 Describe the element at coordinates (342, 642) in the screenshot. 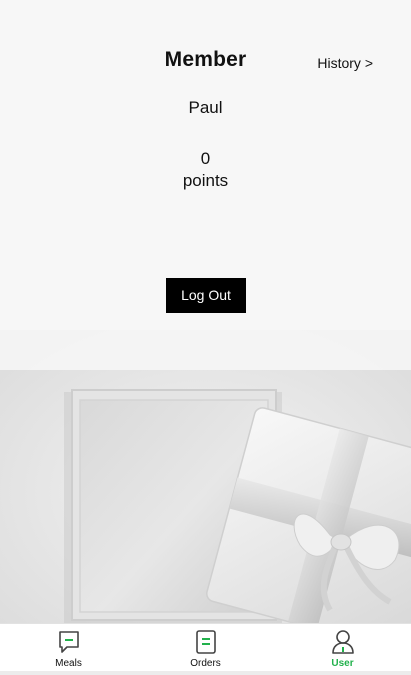

I see `user-icon` at that location.